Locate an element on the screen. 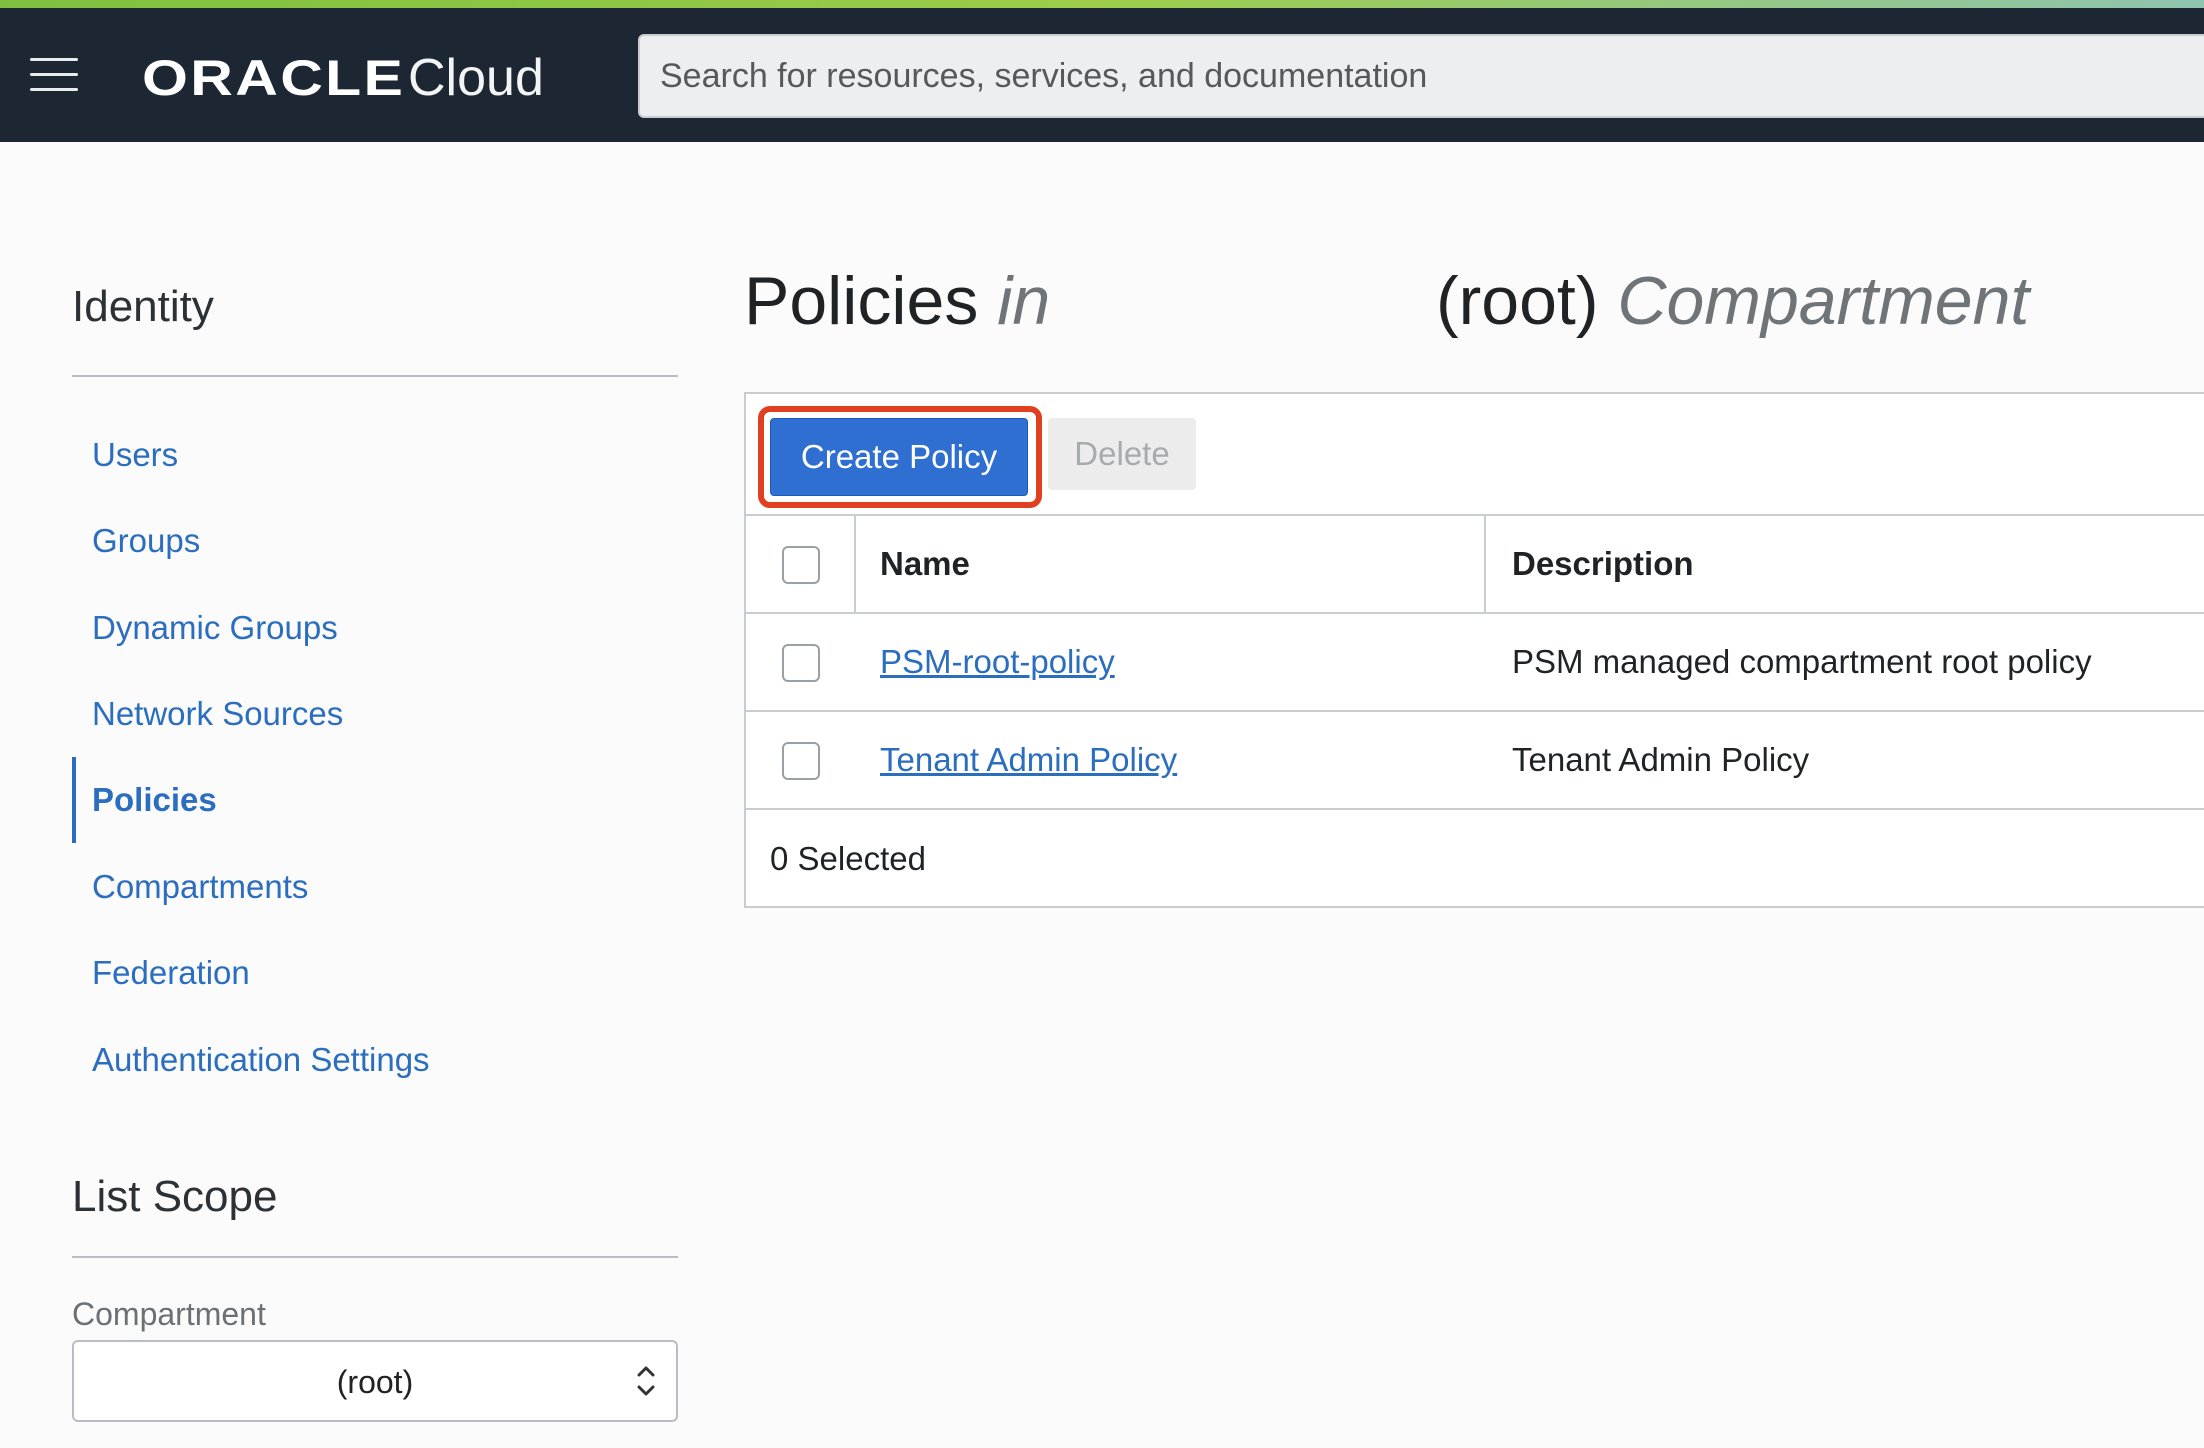  policy-name-link: Tenant Admin Policy is located at coordinates (1028, 759).